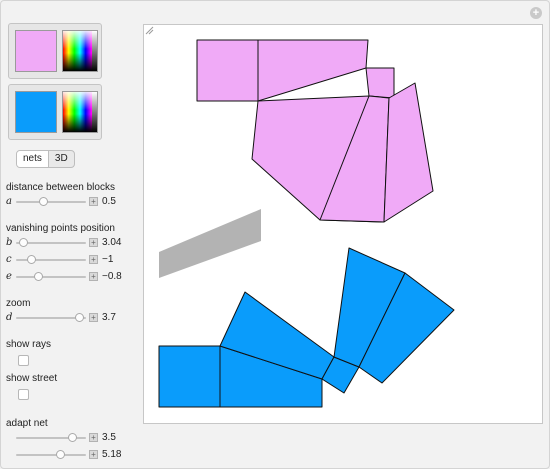 This screenshot has width=550, height=469. I want to click on color-picker-block2, so click(55, 112).